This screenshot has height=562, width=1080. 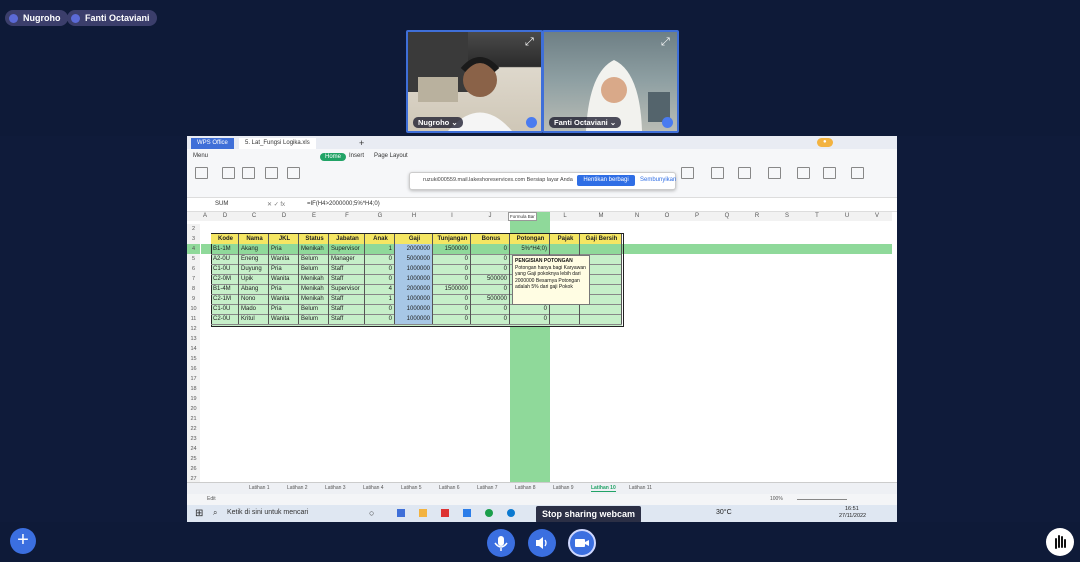 I want to click on table-cell: Manager, so click(x=347, y=259).